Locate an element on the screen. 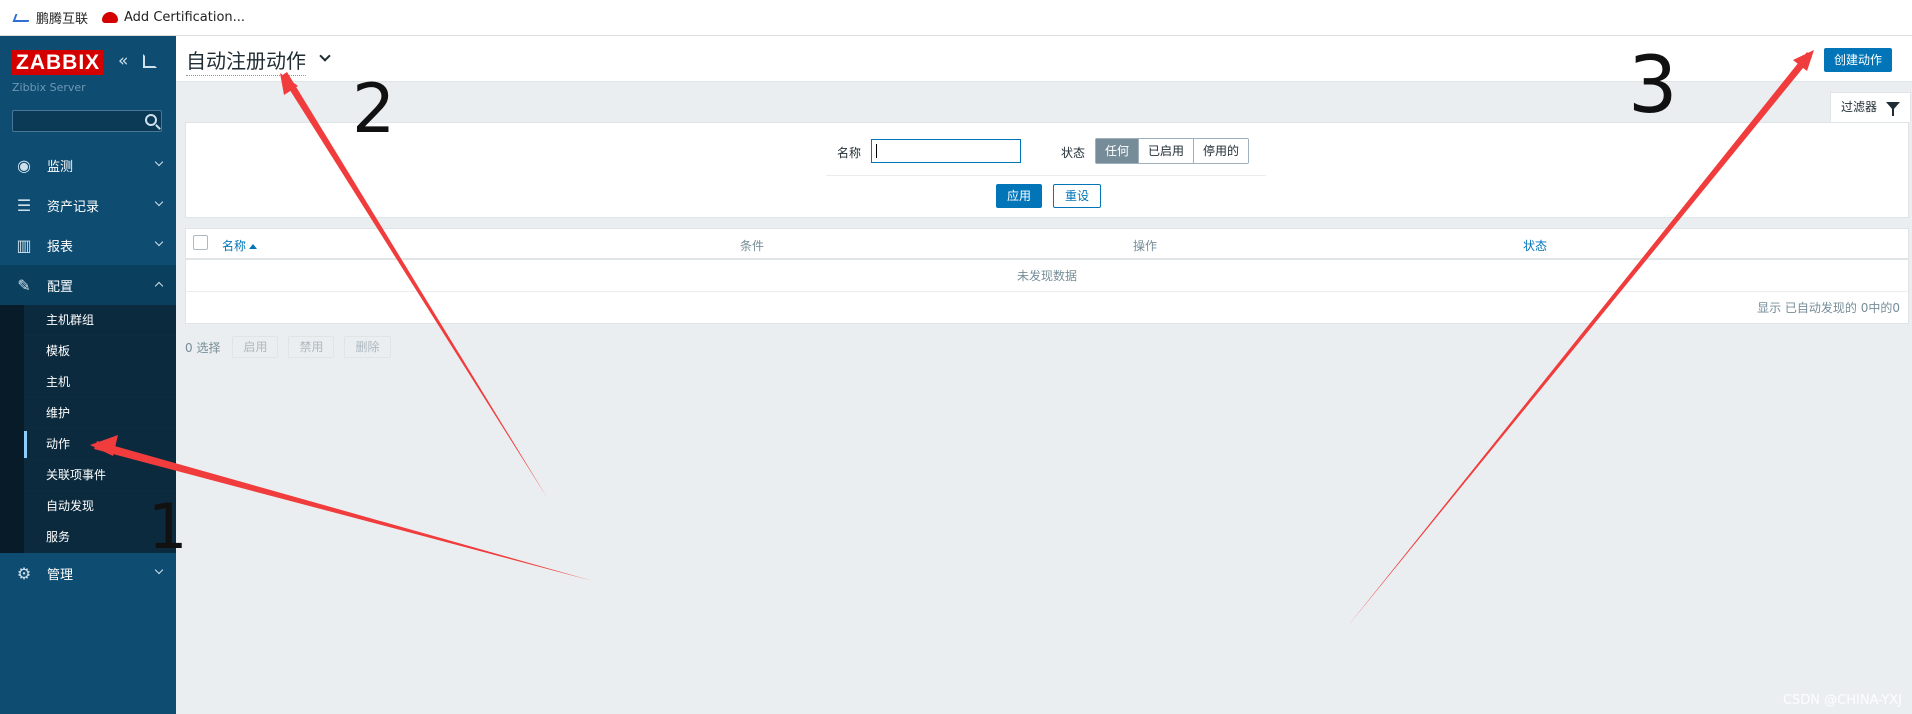  select-all-checkbox is located at coordinates (200, 242).